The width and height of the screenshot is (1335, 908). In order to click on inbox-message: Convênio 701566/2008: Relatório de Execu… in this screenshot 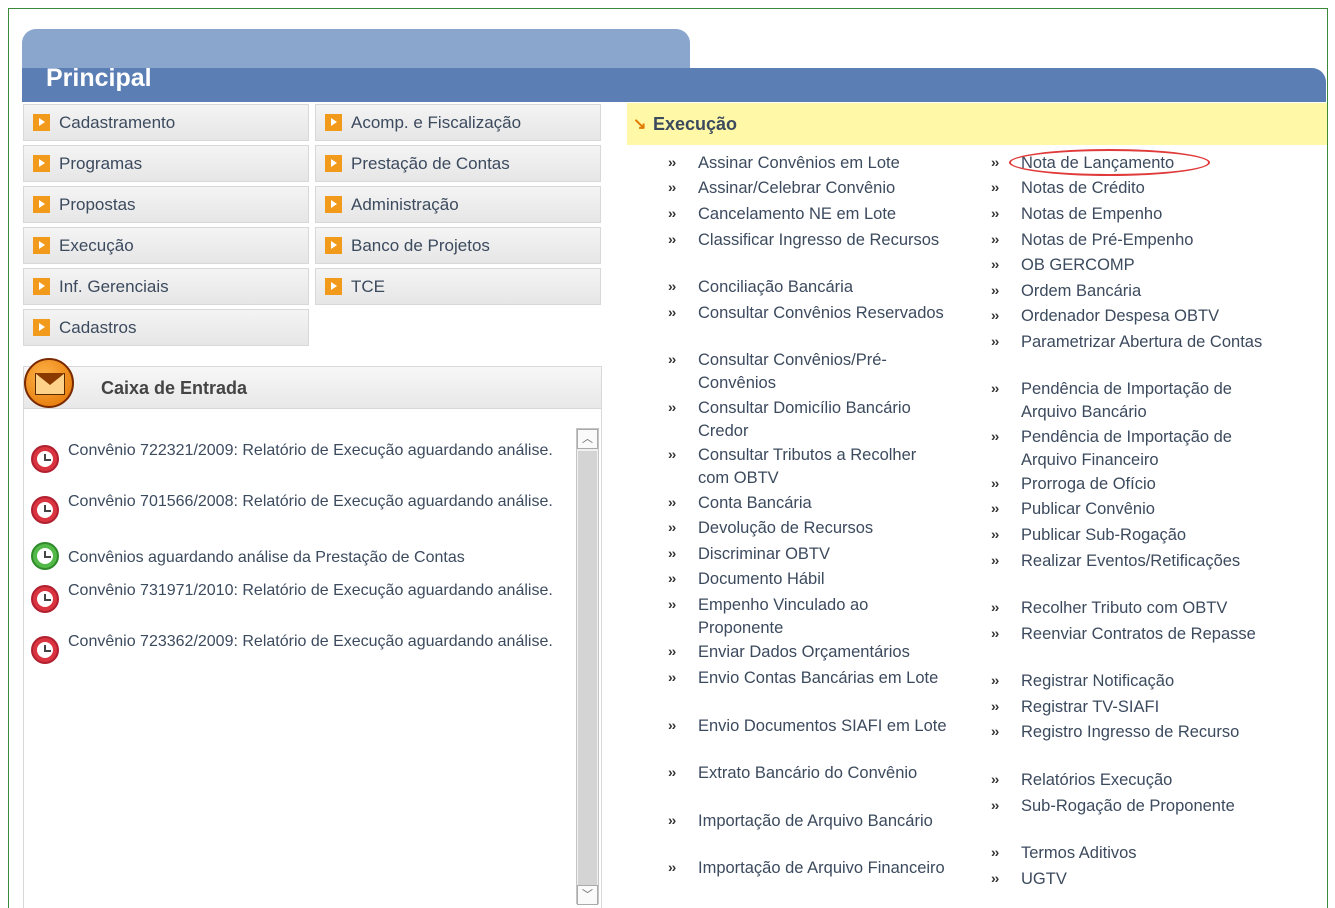, I will do `click(298, 507)`.